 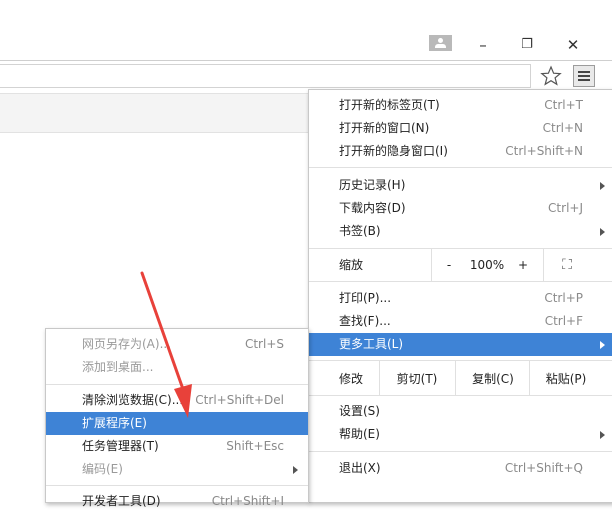 I want to click on annotation-arrow, so click(x=166, y=344).